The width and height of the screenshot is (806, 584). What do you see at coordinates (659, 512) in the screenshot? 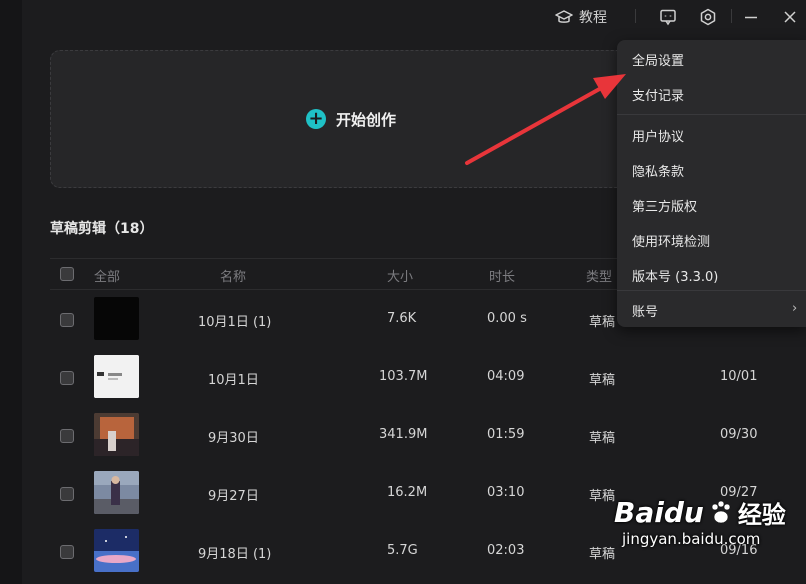
I see `watermark-brand: Baidu` at bounding box center [659, 512].